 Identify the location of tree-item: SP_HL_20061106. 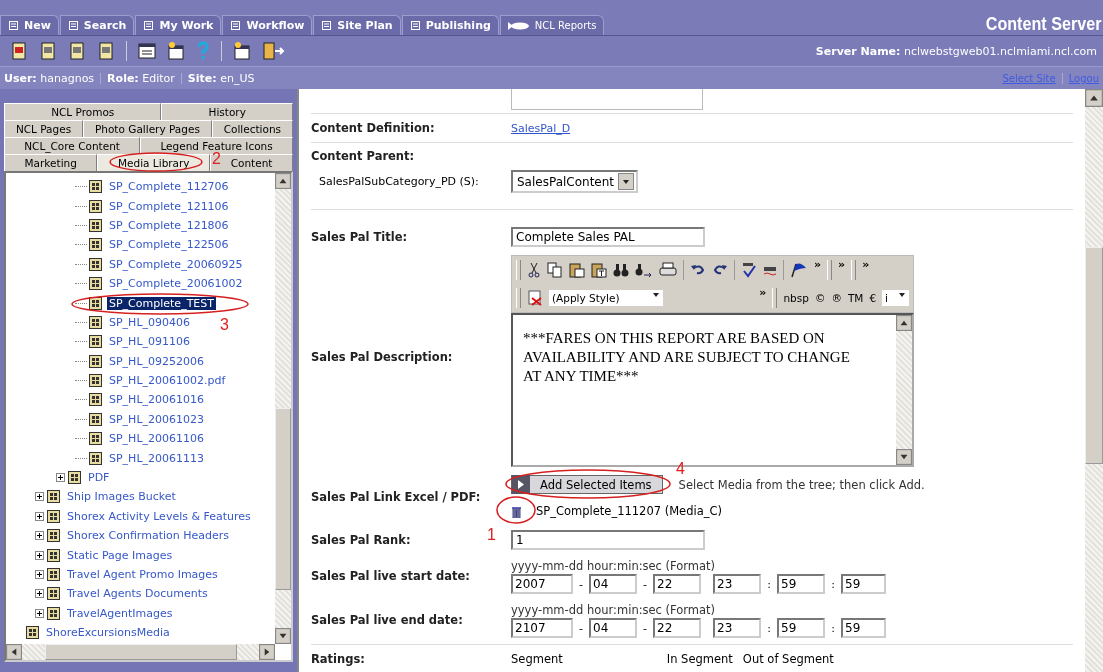
(156, 439).